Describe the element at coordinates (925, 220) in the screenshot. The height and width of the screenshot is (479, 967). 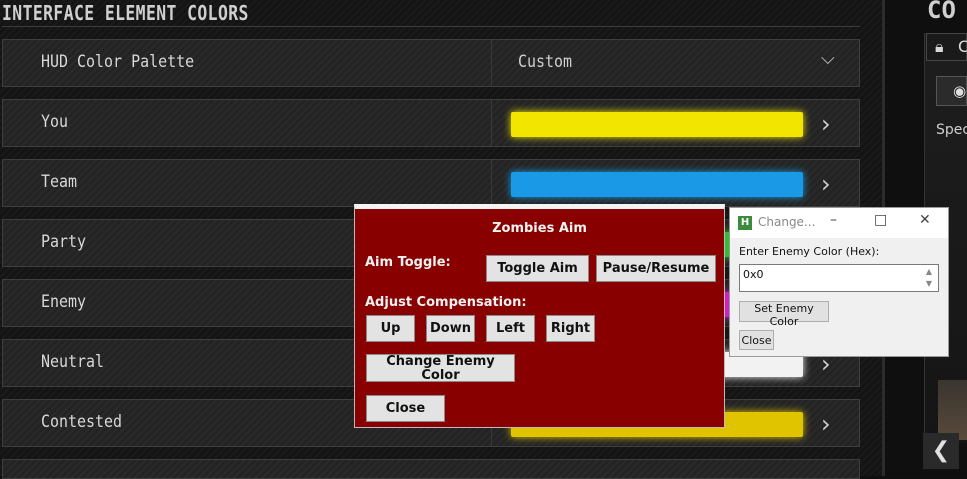
I see `close-icon: ✕` at that location.